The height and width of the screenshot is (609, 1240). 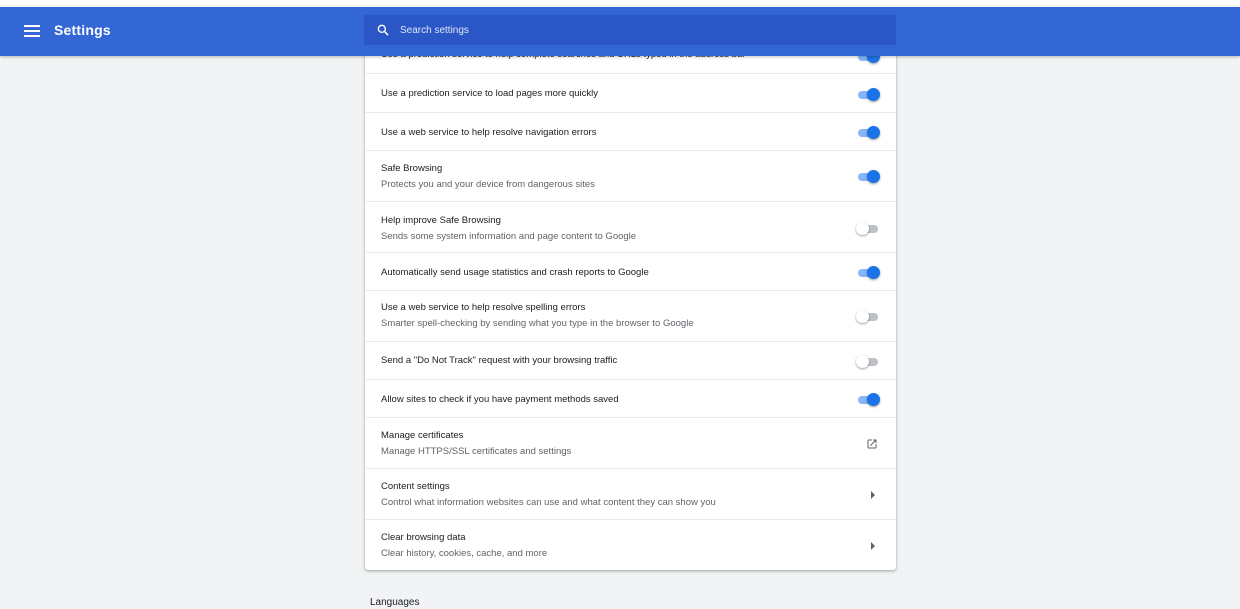 What do you see at coordinates (868, 132) in the screenshot?
I see `navigation-errors-toggle` at bounding box center [868, 132].